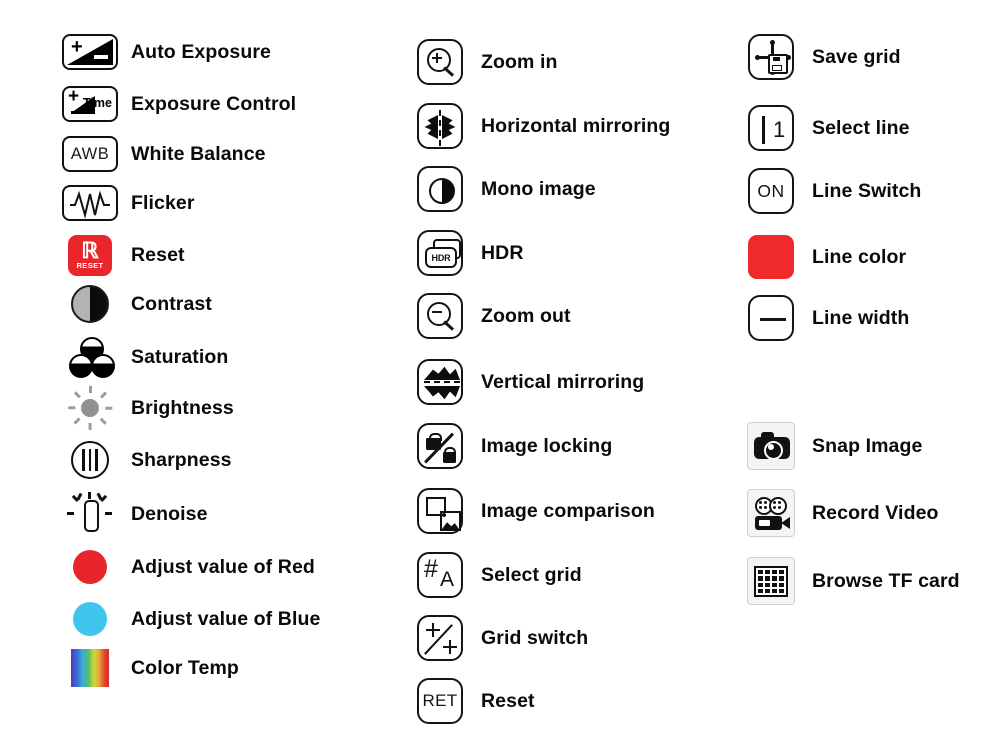 The image size is (1000, 742). I want to click on line-color-icon-slot, so click(771, 257).